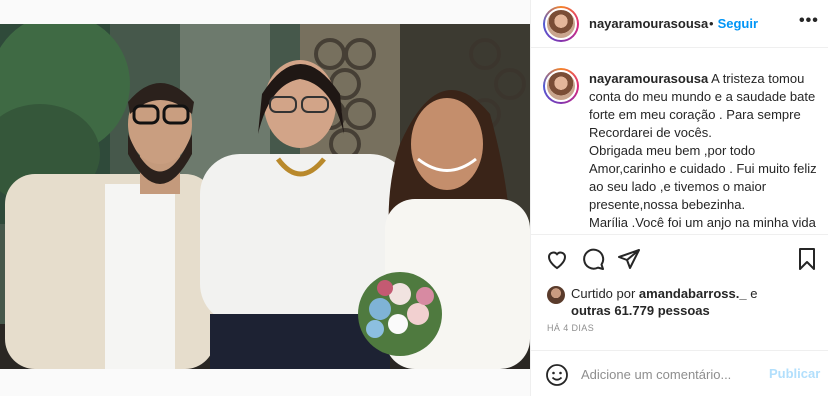  What do you see at coordinates (594, 260) in the screenshot?
I see `comment-icon` at bounding box center [594, 260].